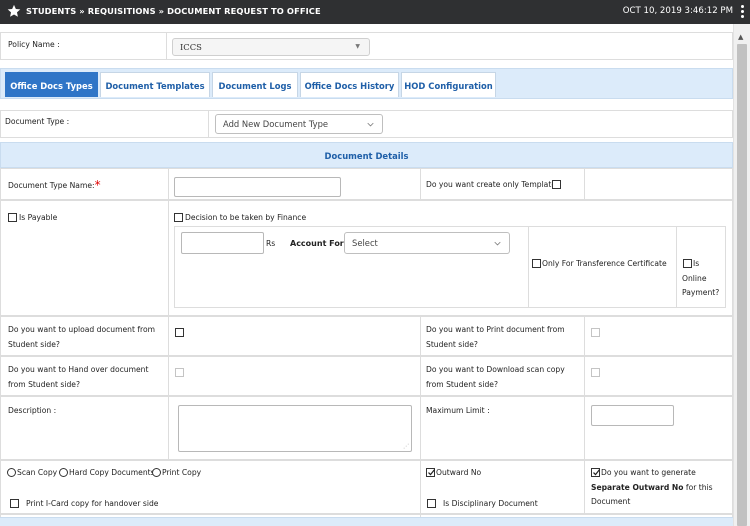  I want to click on only-template-label: Do you want create only Template, so click(491, 184).